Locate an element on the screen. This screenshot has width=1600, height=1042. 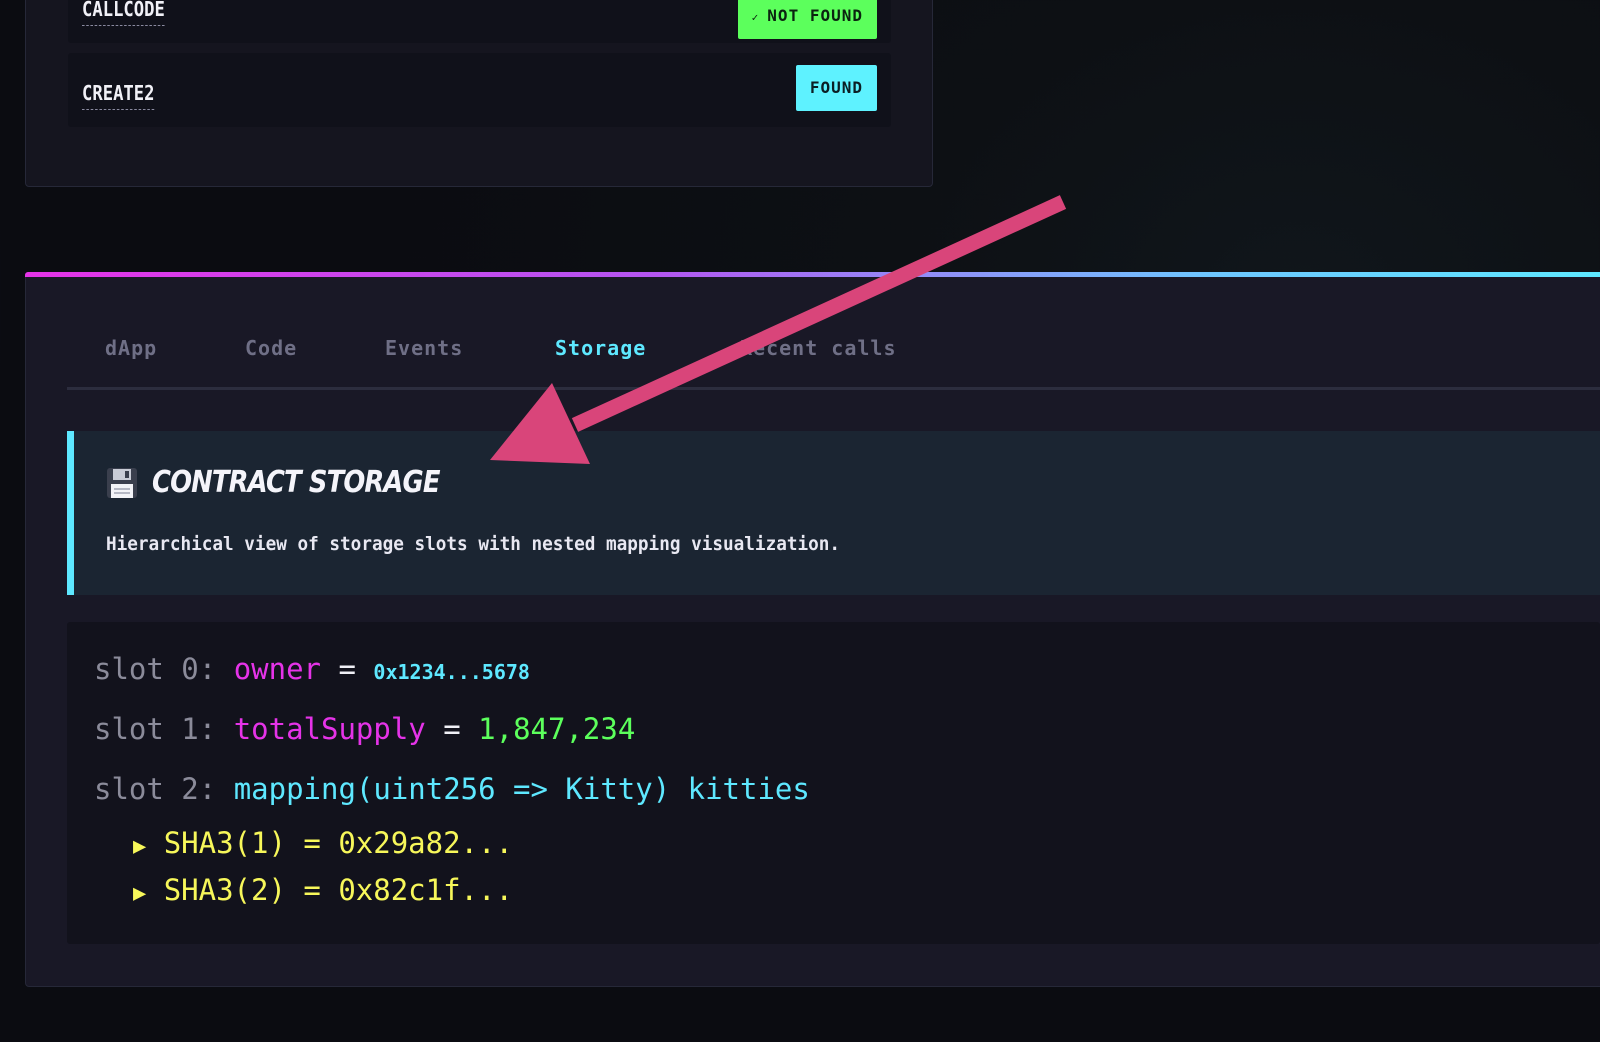
slot-value: 0x1234...5678 is located at coordinates (451, 672).